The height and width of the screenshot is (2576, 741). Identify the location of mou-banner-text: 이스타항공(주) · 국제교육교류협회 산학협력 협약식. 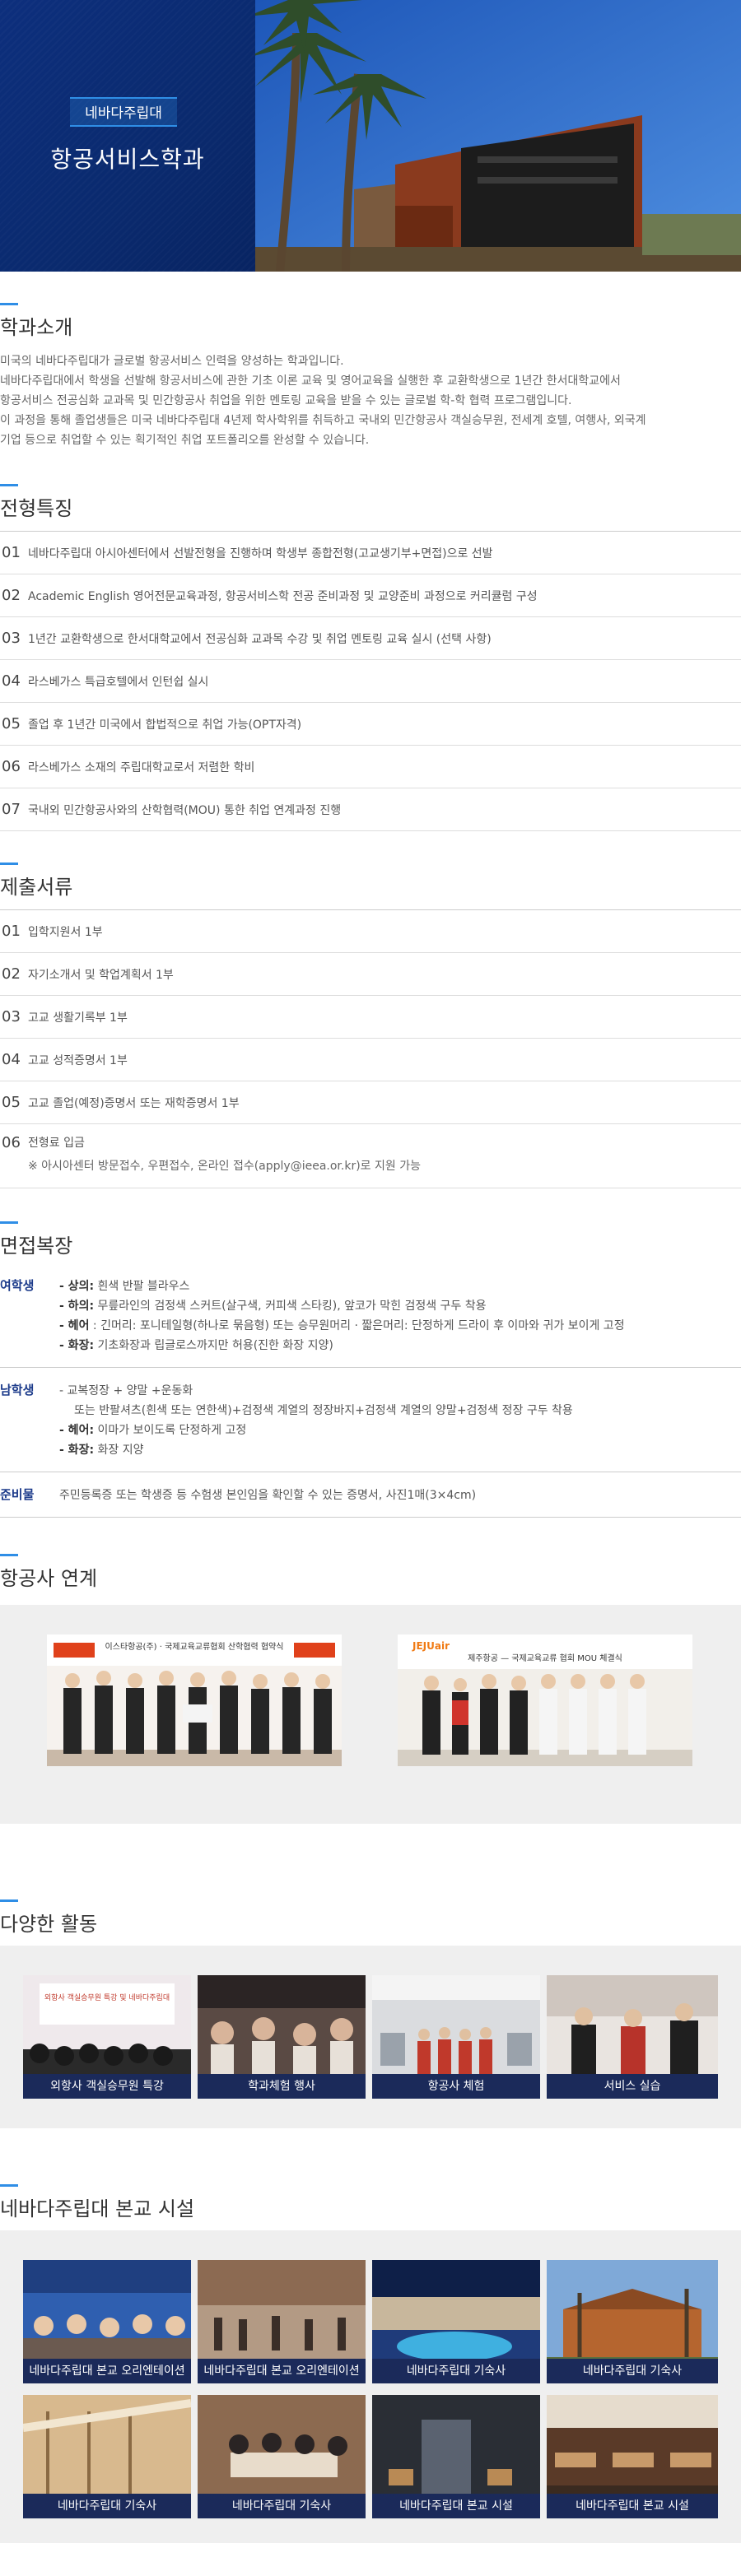
(194, 1646).